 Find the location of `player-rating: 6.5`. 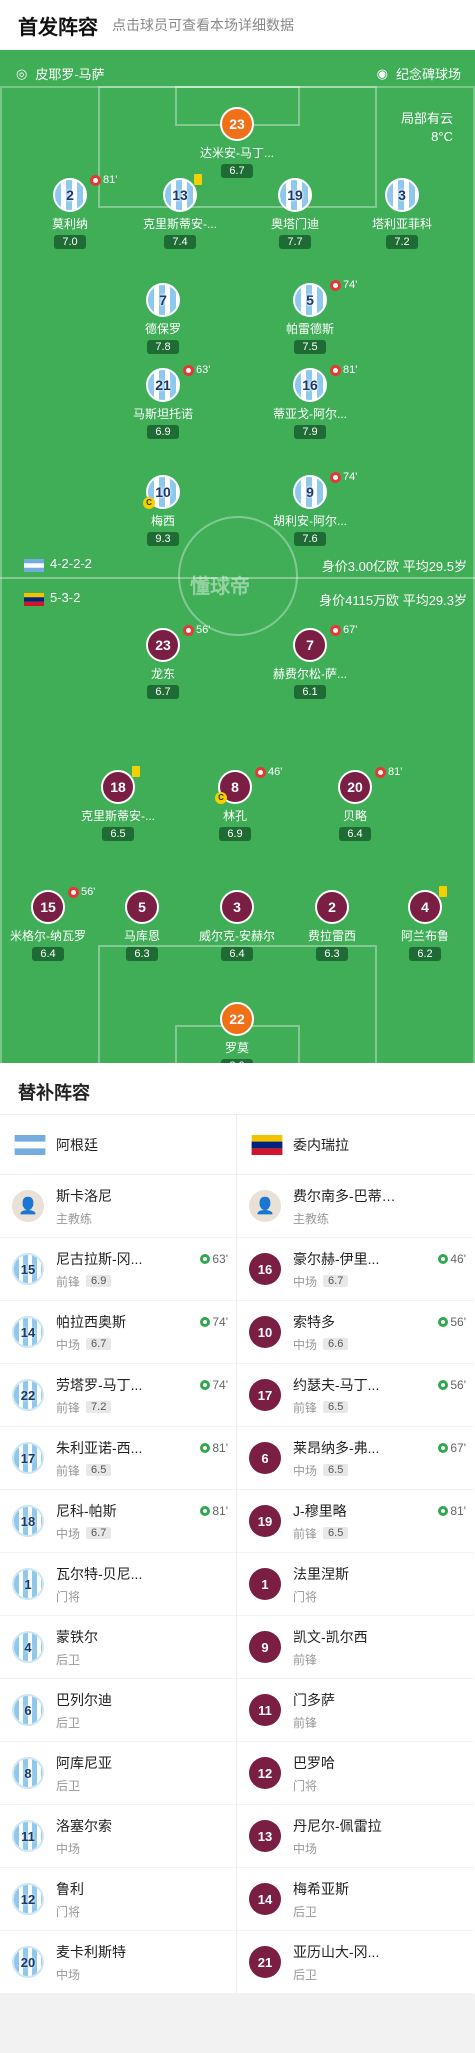

player-rating: 6.5 is located at coordinates (118, 834).